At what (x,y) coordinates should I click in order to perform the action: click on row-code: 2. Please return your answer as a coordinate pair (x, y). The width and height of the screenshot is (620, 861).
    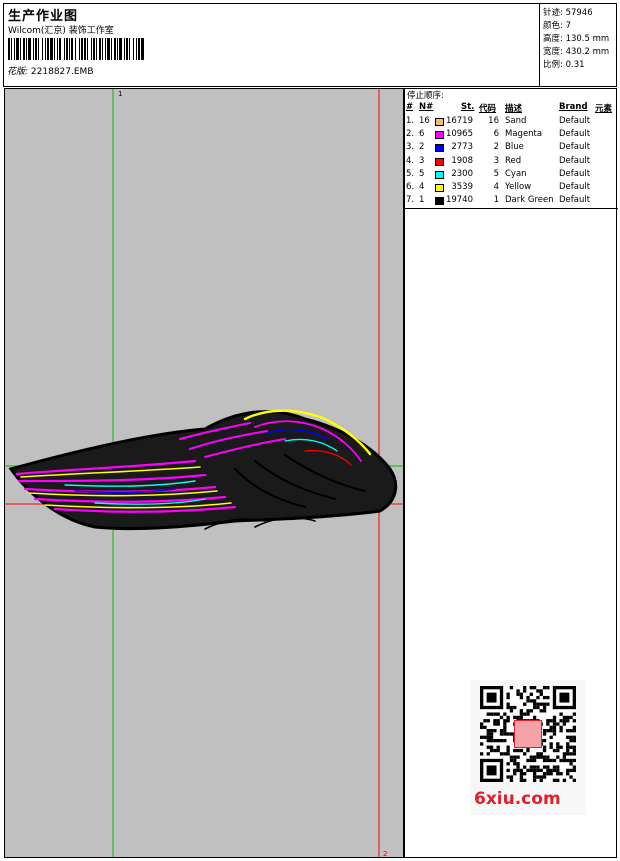
    Looking at the image, I should click on (496, 147).